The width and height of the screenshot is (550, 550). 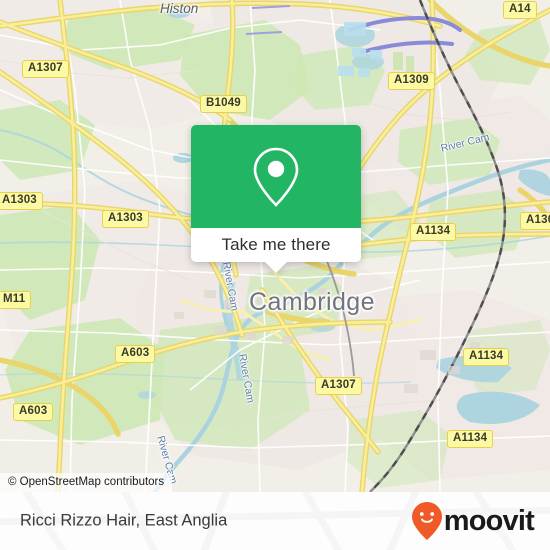 I want to click on road-shield: B1049, so click(x=223, y=104).